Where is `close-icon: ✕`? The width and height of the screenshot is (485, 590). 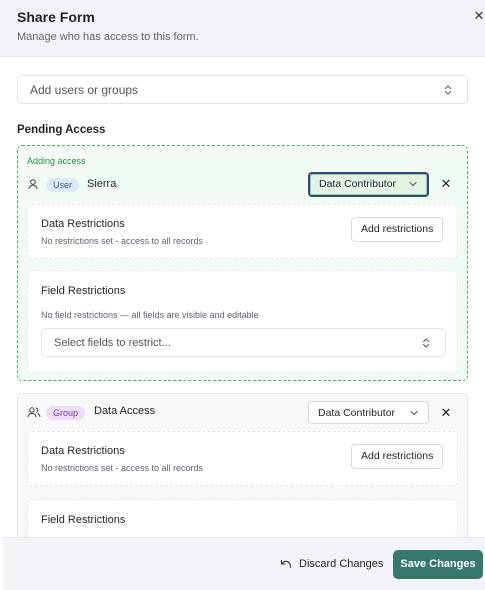
close-icon: ✕ is located at coordinates (479, 16).